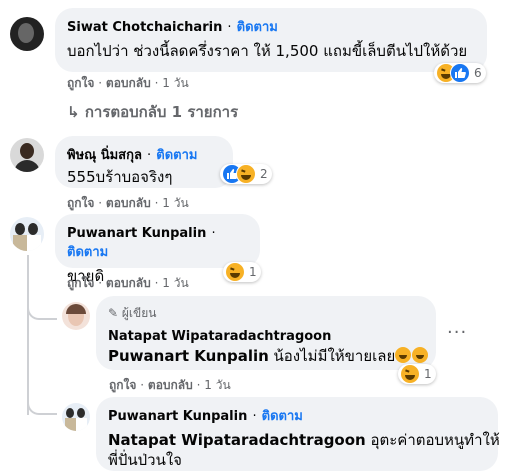 This screenshot has height=471, width=519. I want to click on reaction-count: 2, so click(246, 174).